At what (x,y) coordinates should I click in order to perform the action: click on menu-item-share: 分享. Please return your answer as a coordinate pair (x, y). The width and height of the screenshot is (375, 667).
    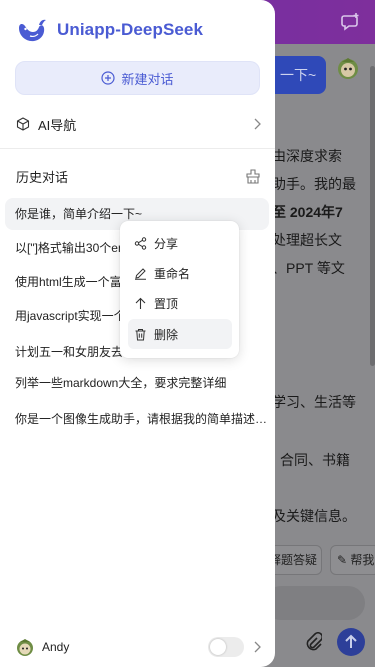
    Looking at the image, I should click on (180, 243).